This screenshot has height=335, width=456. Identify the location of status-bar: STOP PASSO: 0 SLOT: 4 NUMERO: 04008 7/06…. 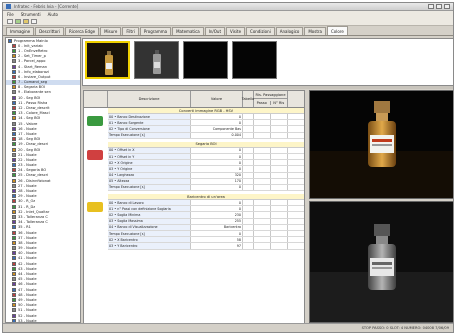
(228, 327).